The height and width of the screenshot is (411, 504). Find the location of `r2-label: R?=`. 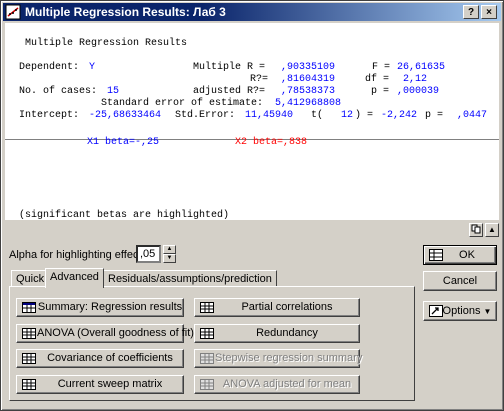

r2-label: R?= is located at coordinates (259, 79).